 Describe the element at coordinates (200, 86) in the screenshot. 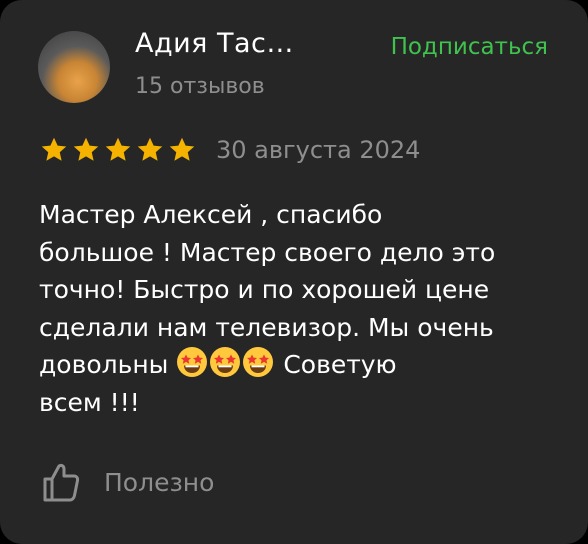

I see `author-reviews-count: 15 отзывов` at that location.